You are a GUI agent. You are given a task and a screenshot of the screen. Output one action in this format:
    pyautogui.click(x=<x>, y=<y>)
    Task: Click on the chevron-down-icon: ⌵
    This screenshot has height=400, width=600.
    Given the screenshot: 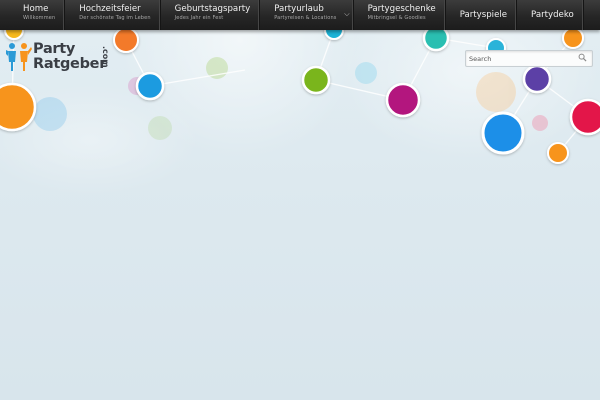 What is the action you would take?
    pyautogui.click(x=347, y=14)
    